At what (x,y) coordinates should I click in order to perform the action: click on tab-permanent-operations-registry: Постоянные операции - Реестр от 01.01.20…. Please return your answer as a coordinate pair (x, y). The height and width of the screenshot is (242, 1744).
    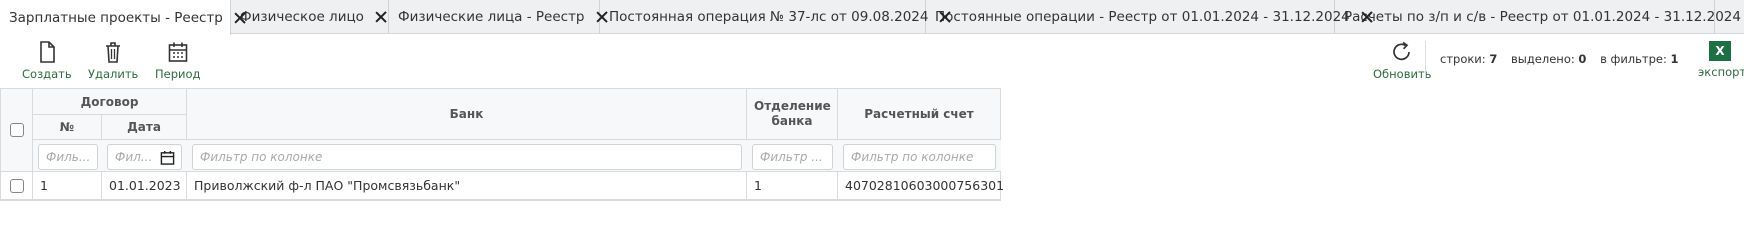
    Looking at the image, I should click on (1138, 17).